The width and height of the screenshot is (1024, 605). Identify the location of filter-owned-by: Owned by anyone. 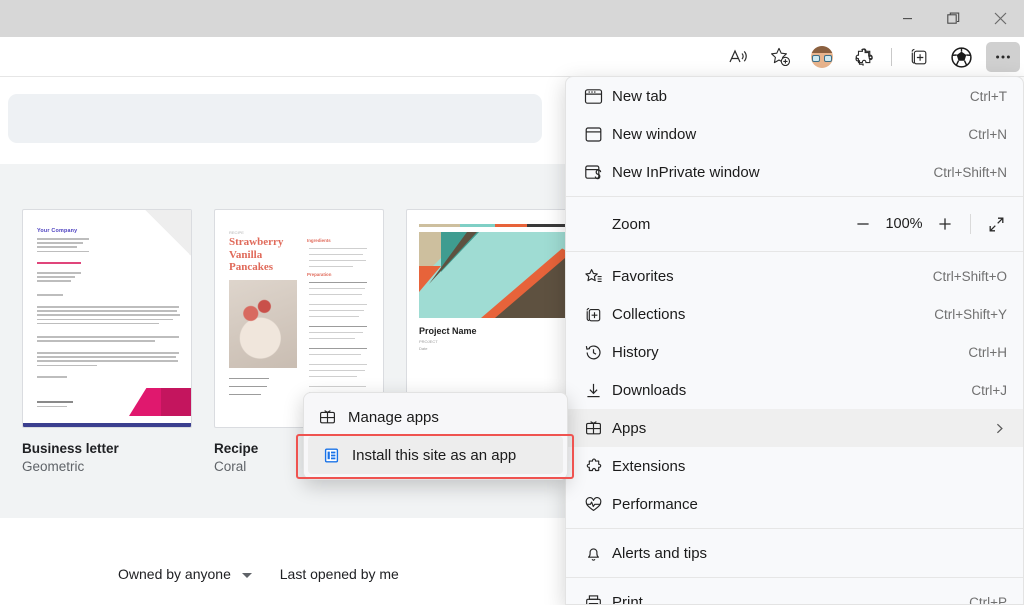
(185, 574).